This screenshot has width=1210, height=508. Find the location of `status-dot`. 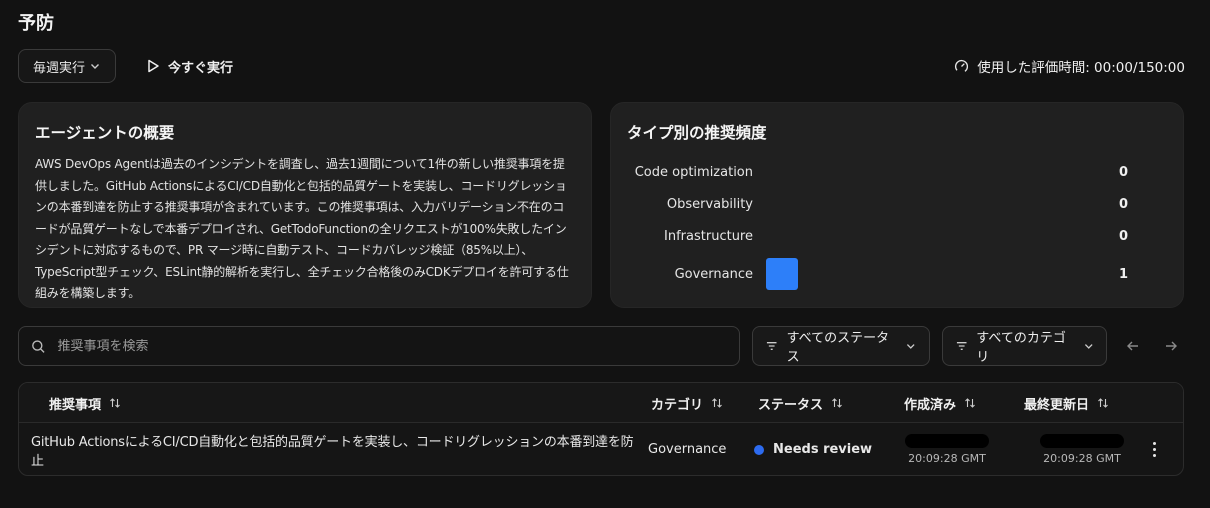

status-dot is located at coordinates (759, 449).